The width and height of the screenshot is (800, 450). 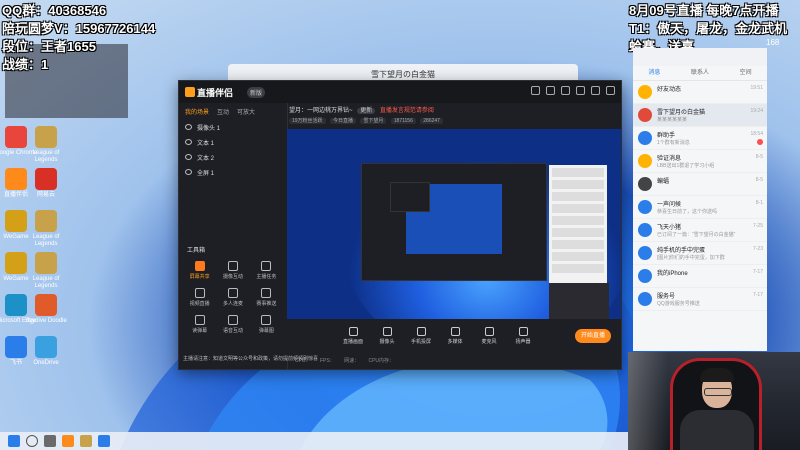 What do you see at coordinates (700, 207) in the screenshot?
I see `qq-conversation-item: 一声问候 恭喜生日前了，这个你送吗 8-1` at bounding box center [700, 207].